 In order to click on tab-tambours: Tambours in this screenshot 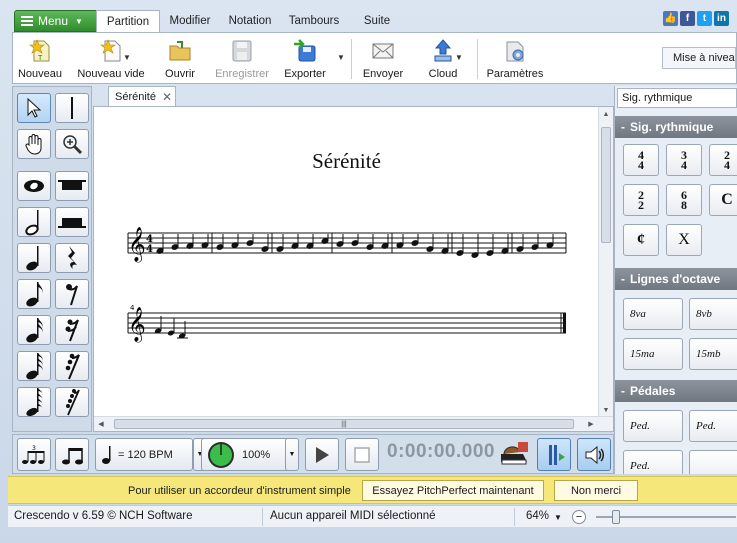, I will do `click(314, 21)`.